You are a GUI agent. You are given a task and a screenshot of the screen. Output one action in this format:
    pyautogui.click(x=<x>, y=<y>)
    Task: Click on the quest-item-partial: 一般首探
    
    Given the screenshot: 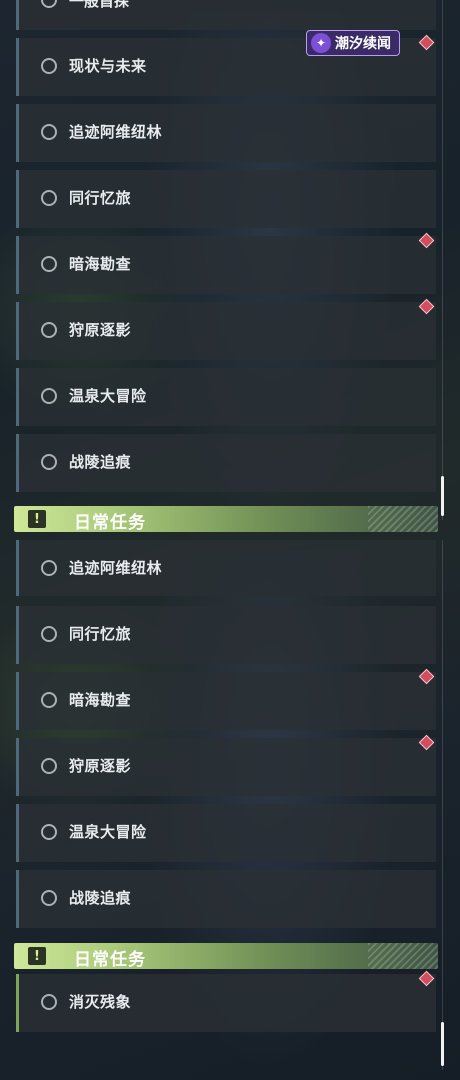 What is the action you would take?
    pyautogui.click(x=226, y=15)
    